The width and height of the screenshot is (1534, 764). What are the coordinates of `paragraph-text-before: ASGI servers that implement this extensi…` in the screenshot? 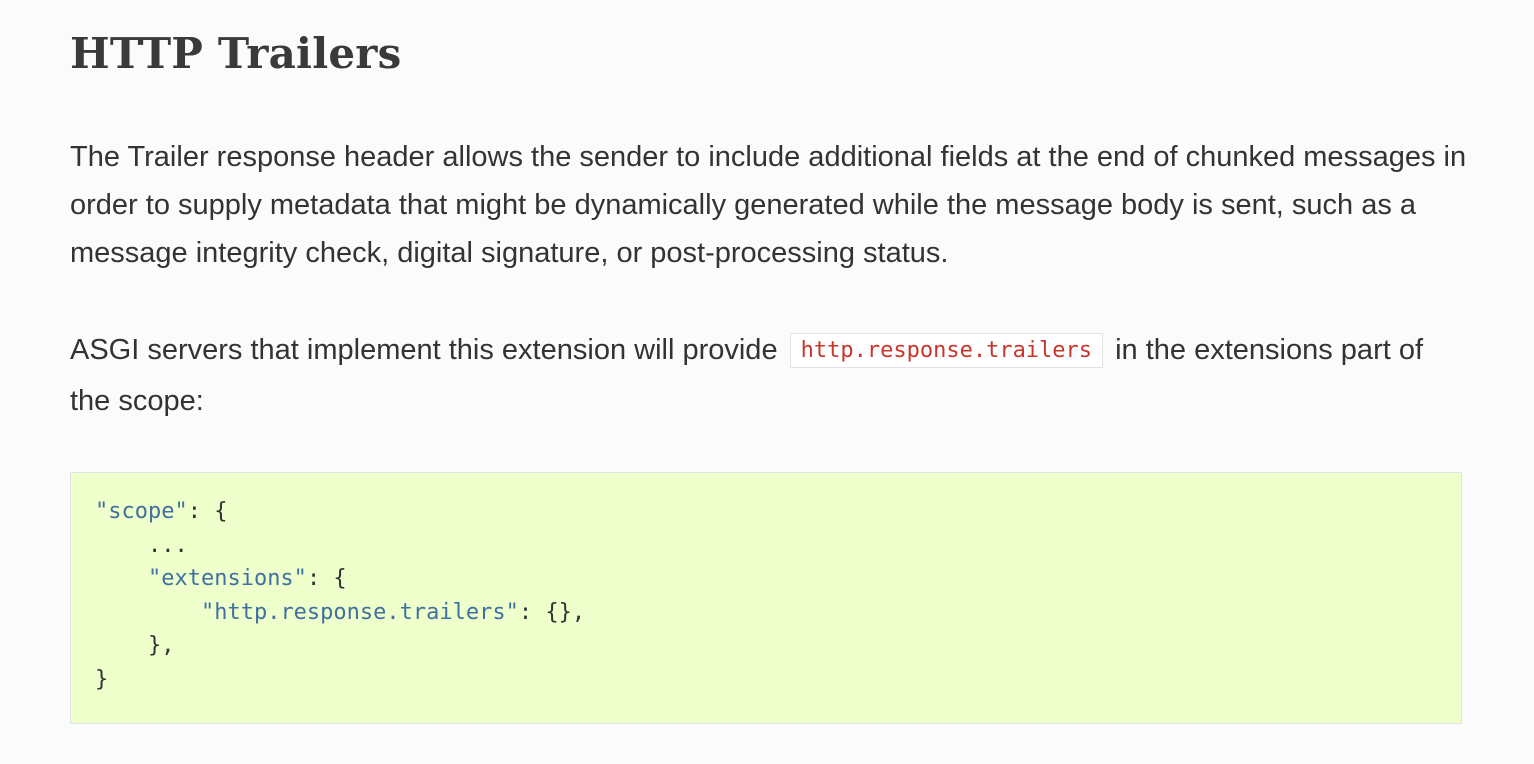 It's located at (424, 350).